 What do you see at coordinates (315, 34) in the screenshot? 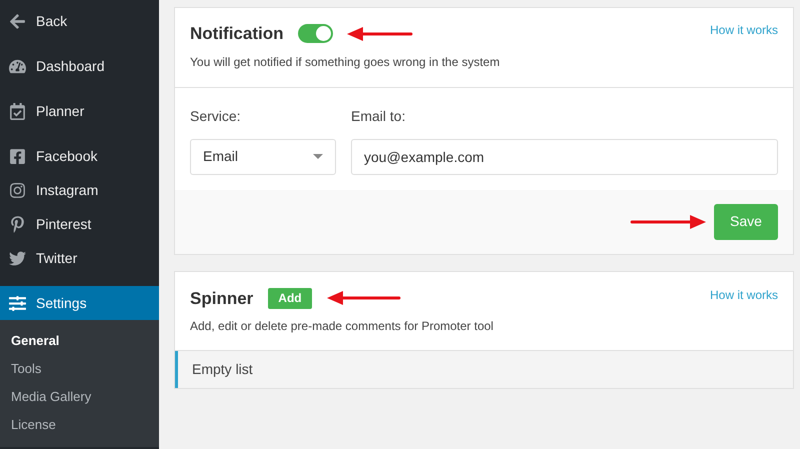
I see `toggle-switch` at bounding box center [315, 34].